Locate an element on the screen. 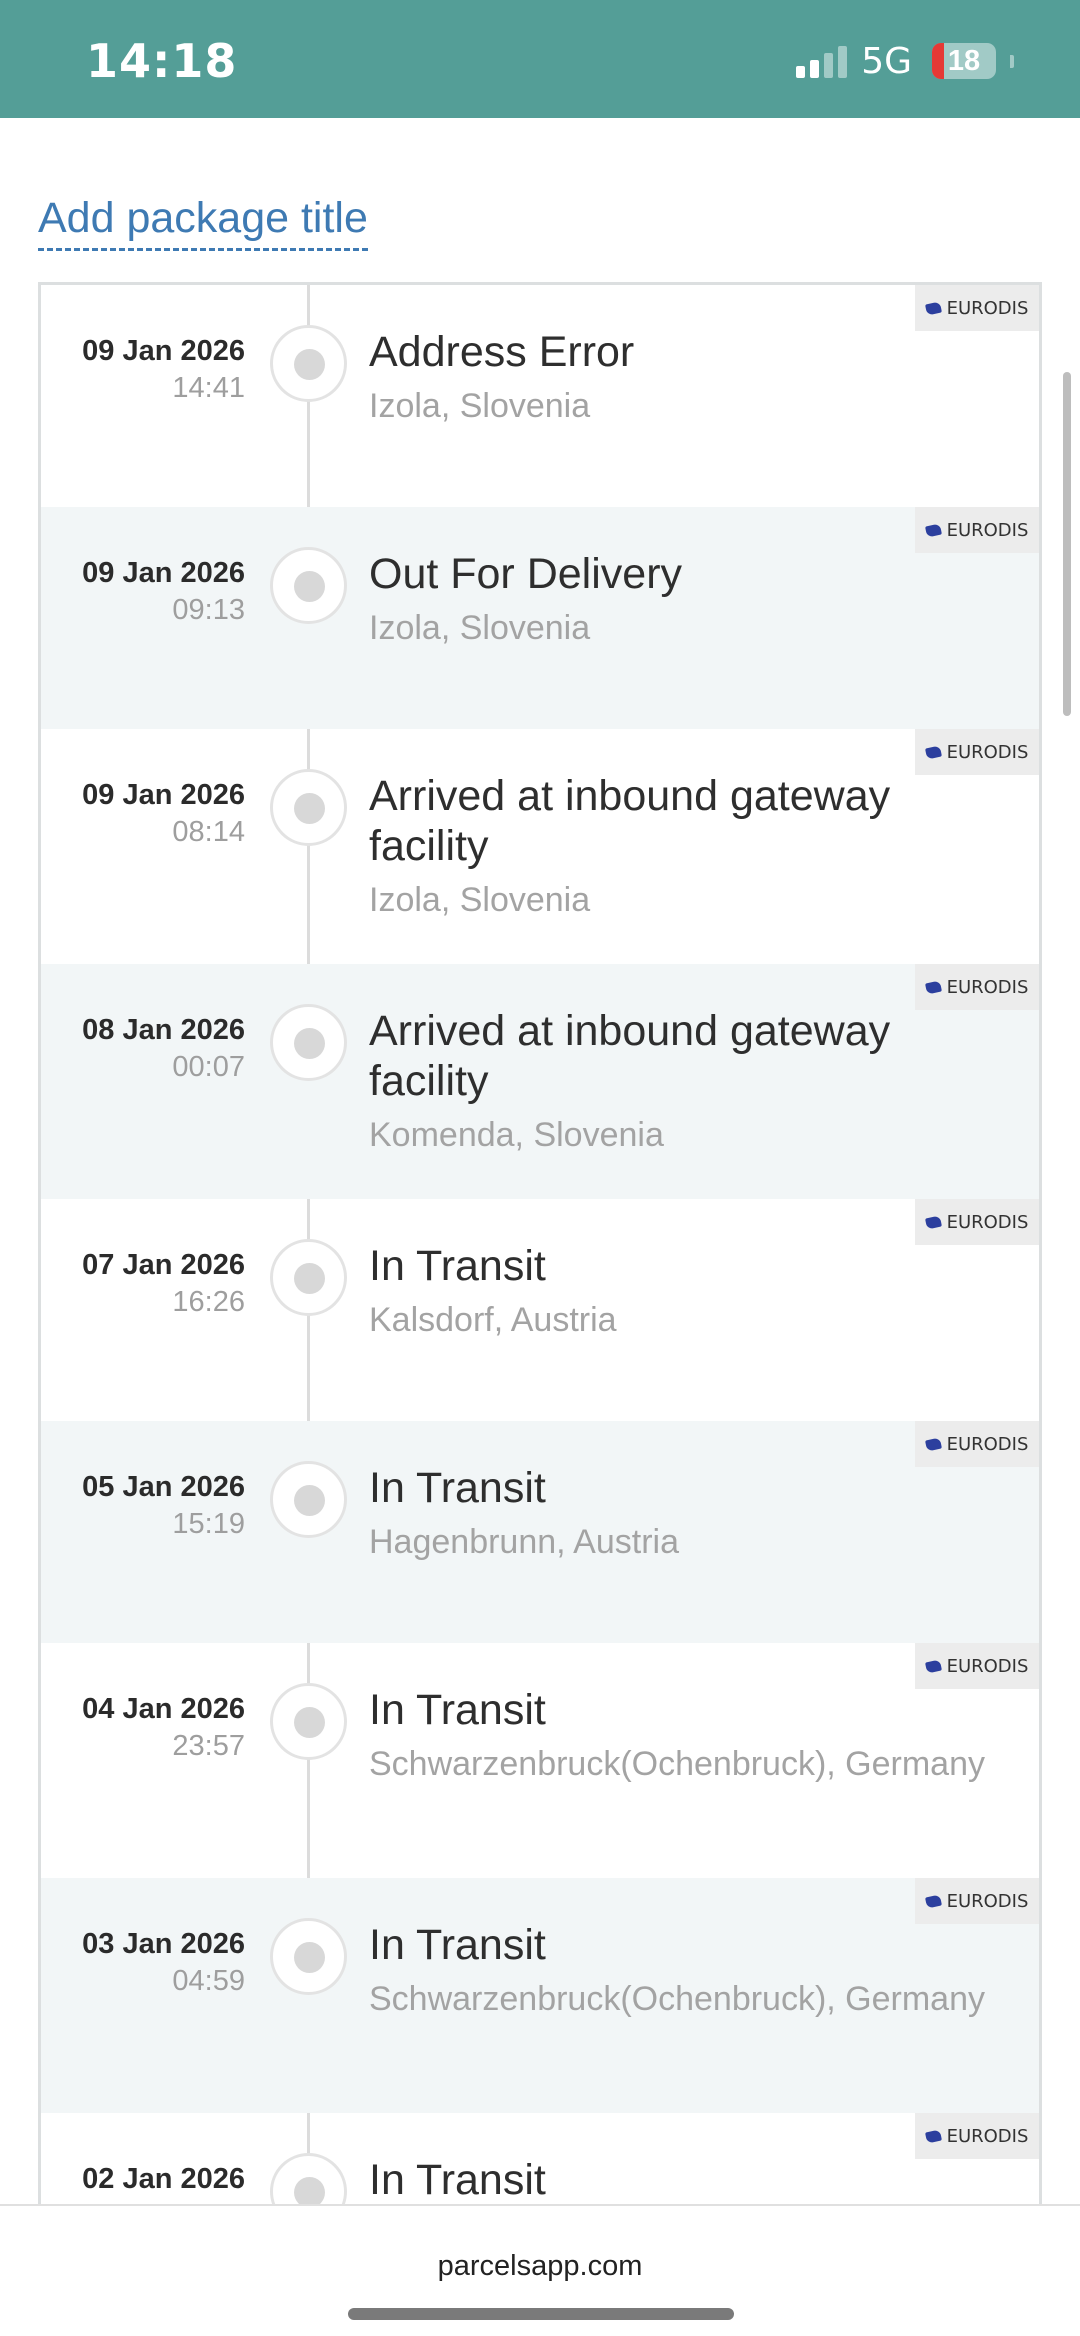 This screenshot has width=1080, height=2336. event-time: 04:59 is located at coordinates (208, 1981).